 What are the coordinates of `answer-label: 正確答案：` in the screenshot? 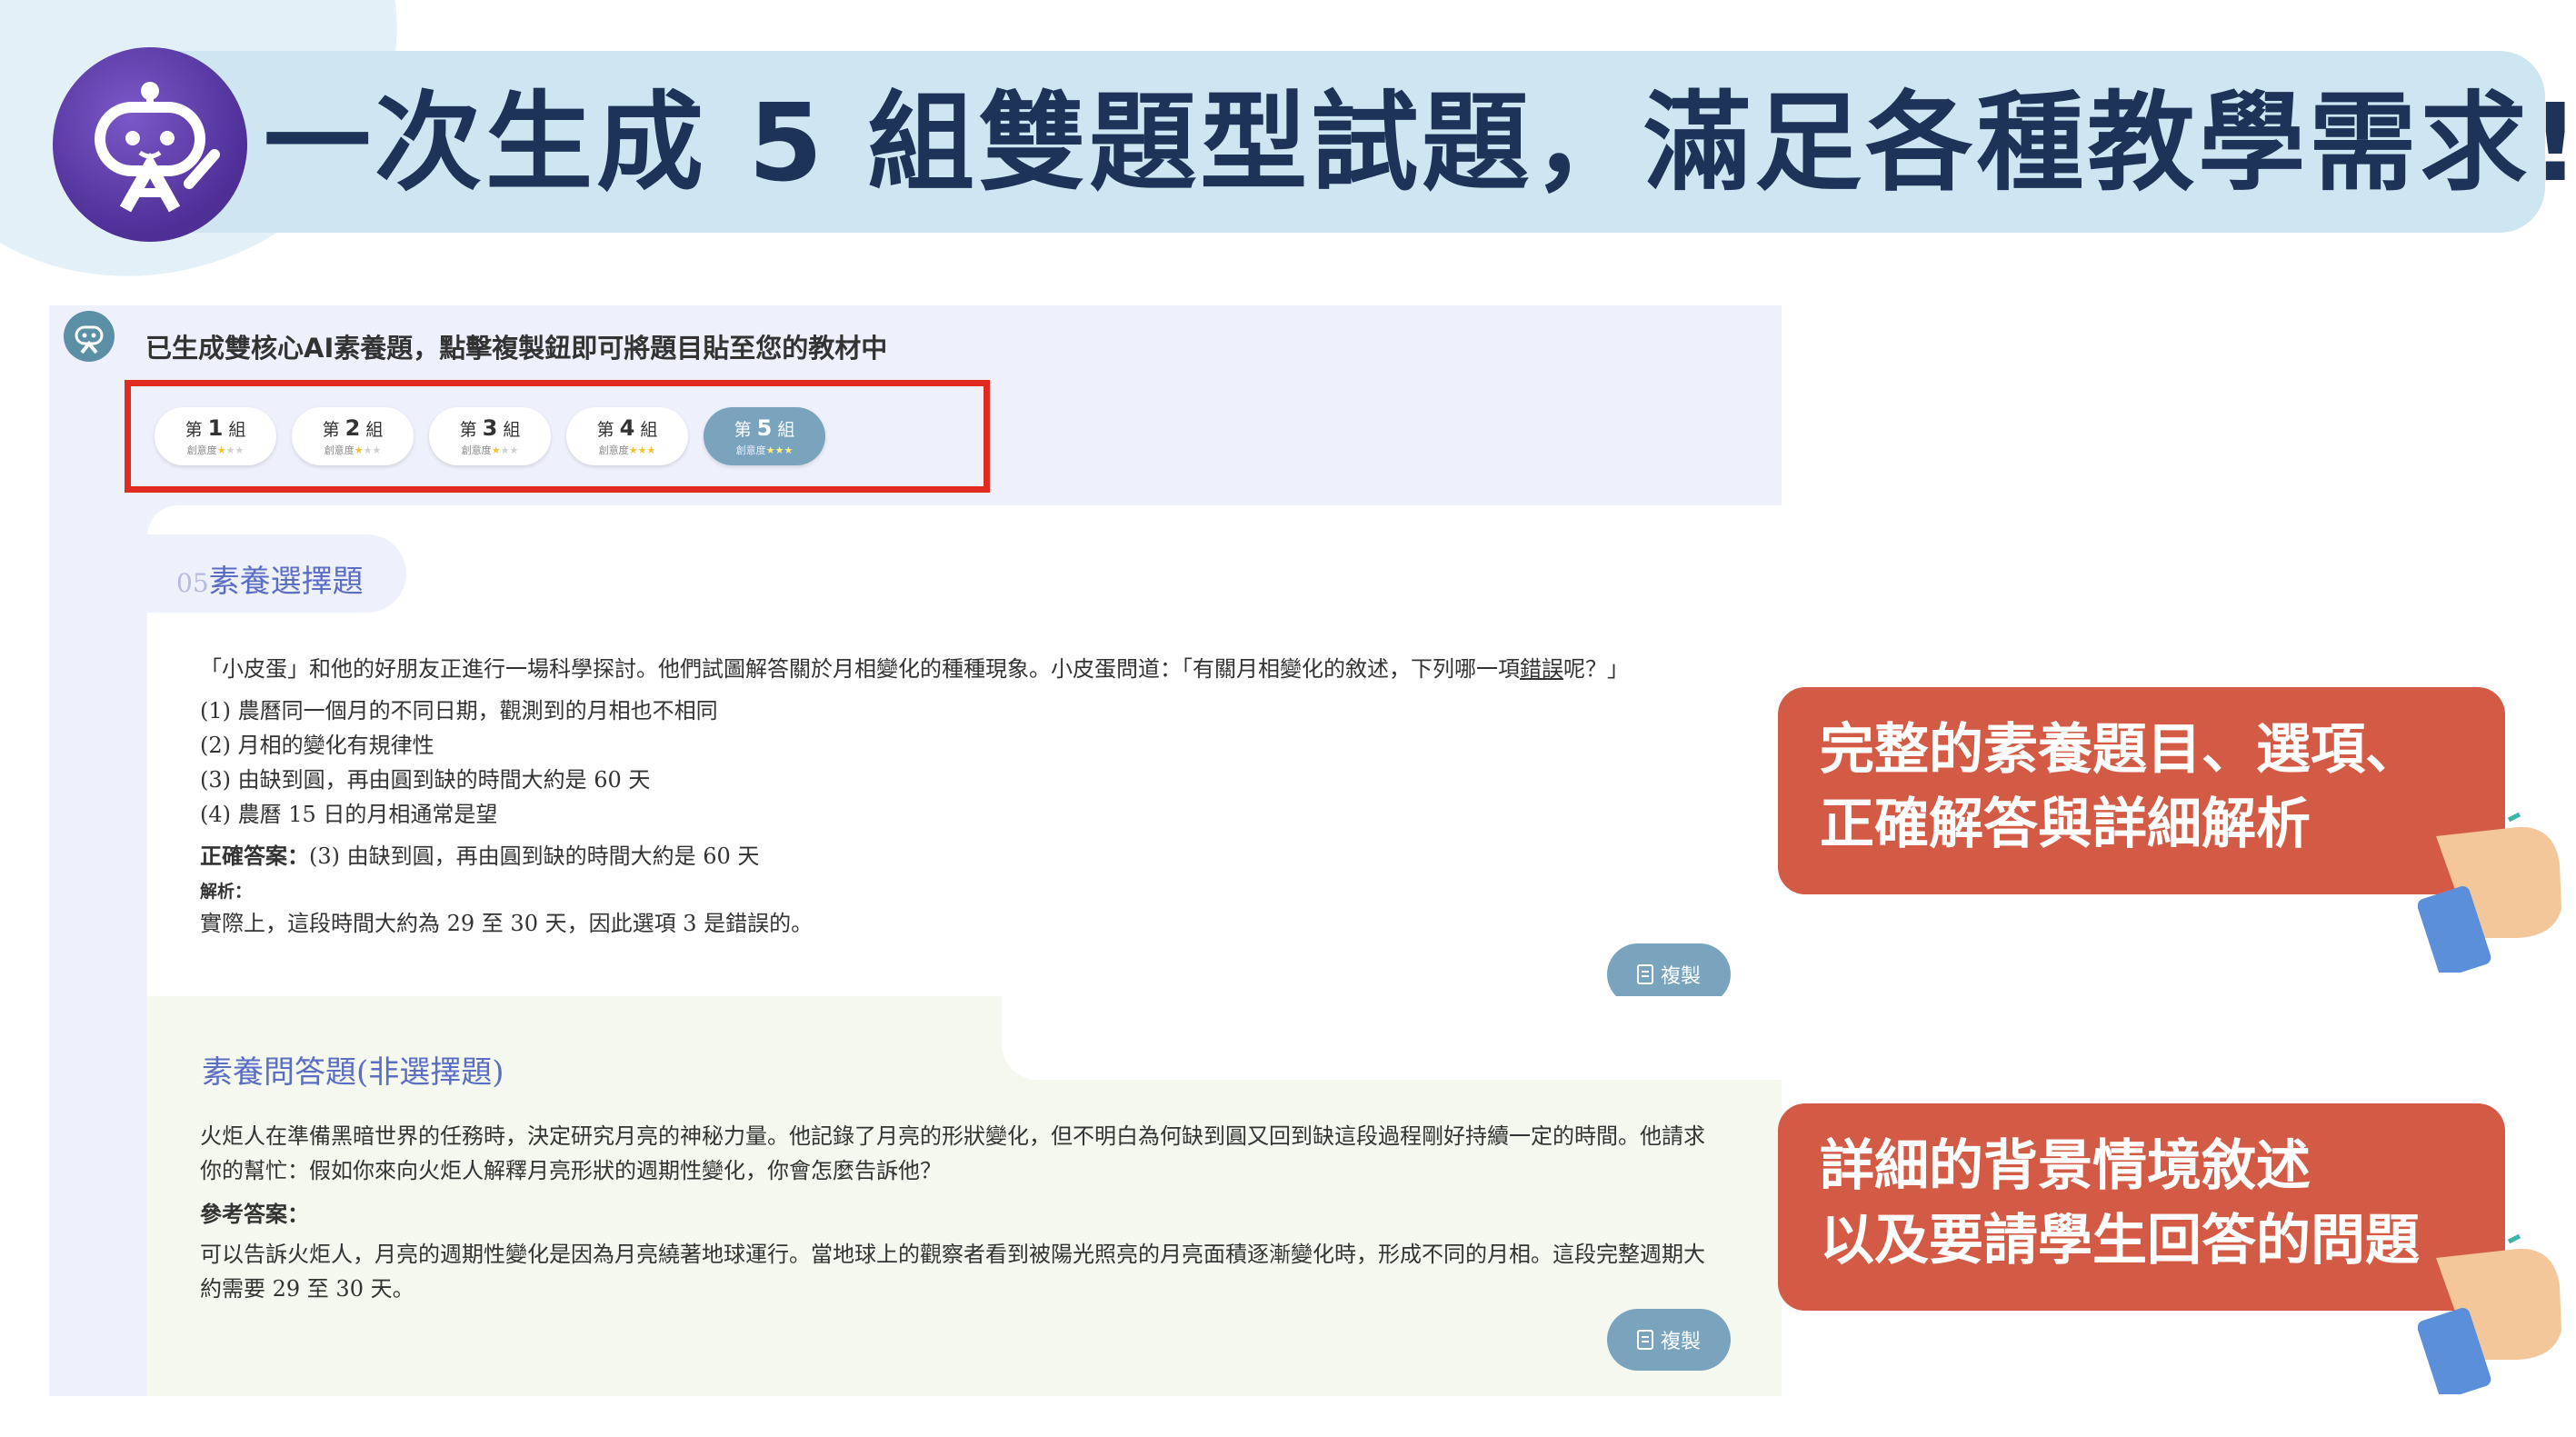 It's located at (254, 856).